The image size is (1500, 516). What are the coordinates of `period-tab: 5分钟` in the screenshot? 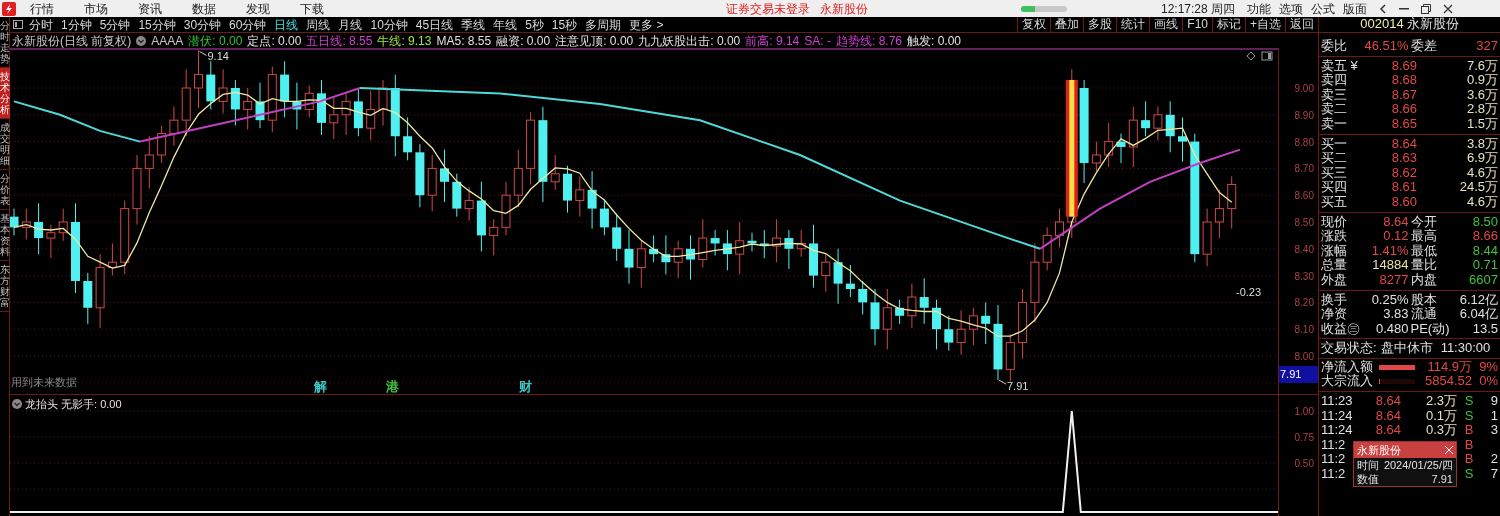 It's located at (115, 24).